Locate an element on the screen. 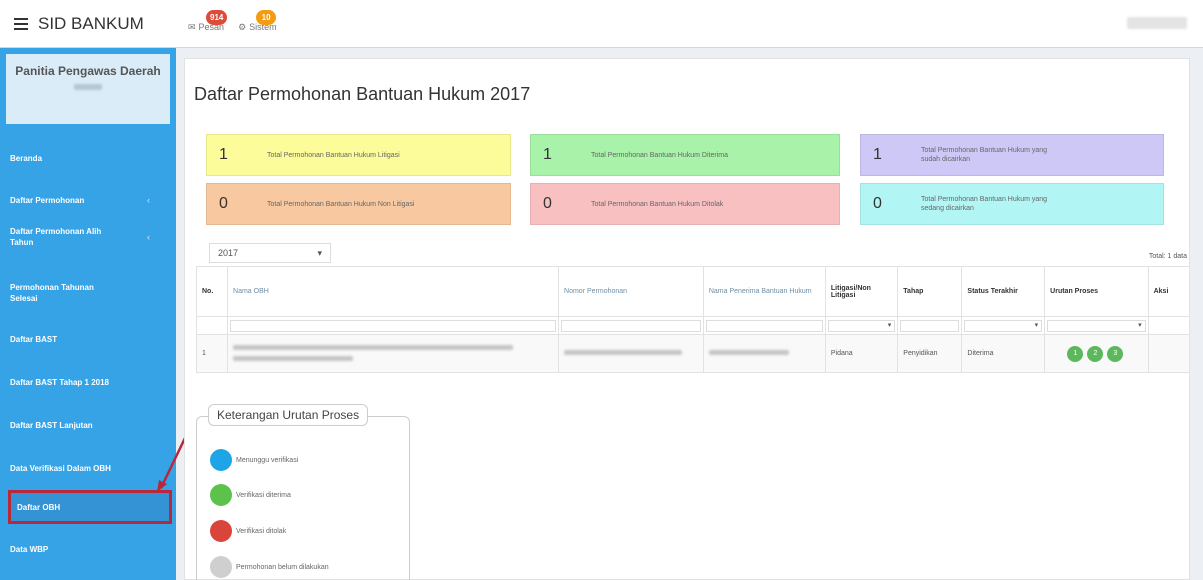  stat-label: Total Permohonan Bantuan Hukum Litigasi is located at coordinates (333, 155).